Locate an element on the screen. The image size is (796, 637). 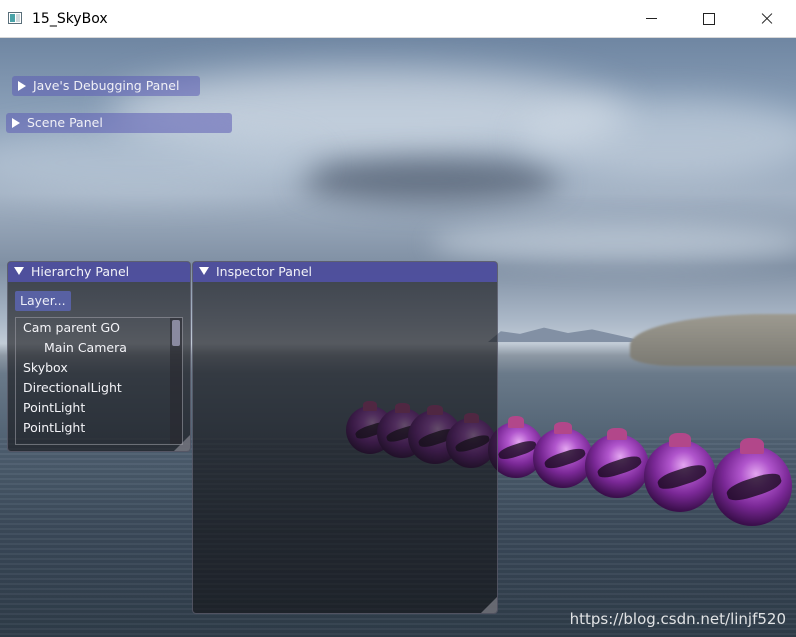
hierarchy-panel-header: Hierarchy Panel is located at coordinates (99, 272).